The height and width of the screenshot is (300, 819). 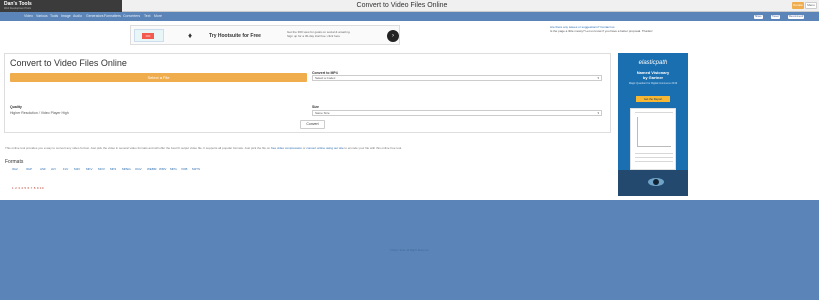 What do you see at coordinates (196, 169) in the screenshot?
I see `format-link: M2TS` at bounding box center [196, 169].